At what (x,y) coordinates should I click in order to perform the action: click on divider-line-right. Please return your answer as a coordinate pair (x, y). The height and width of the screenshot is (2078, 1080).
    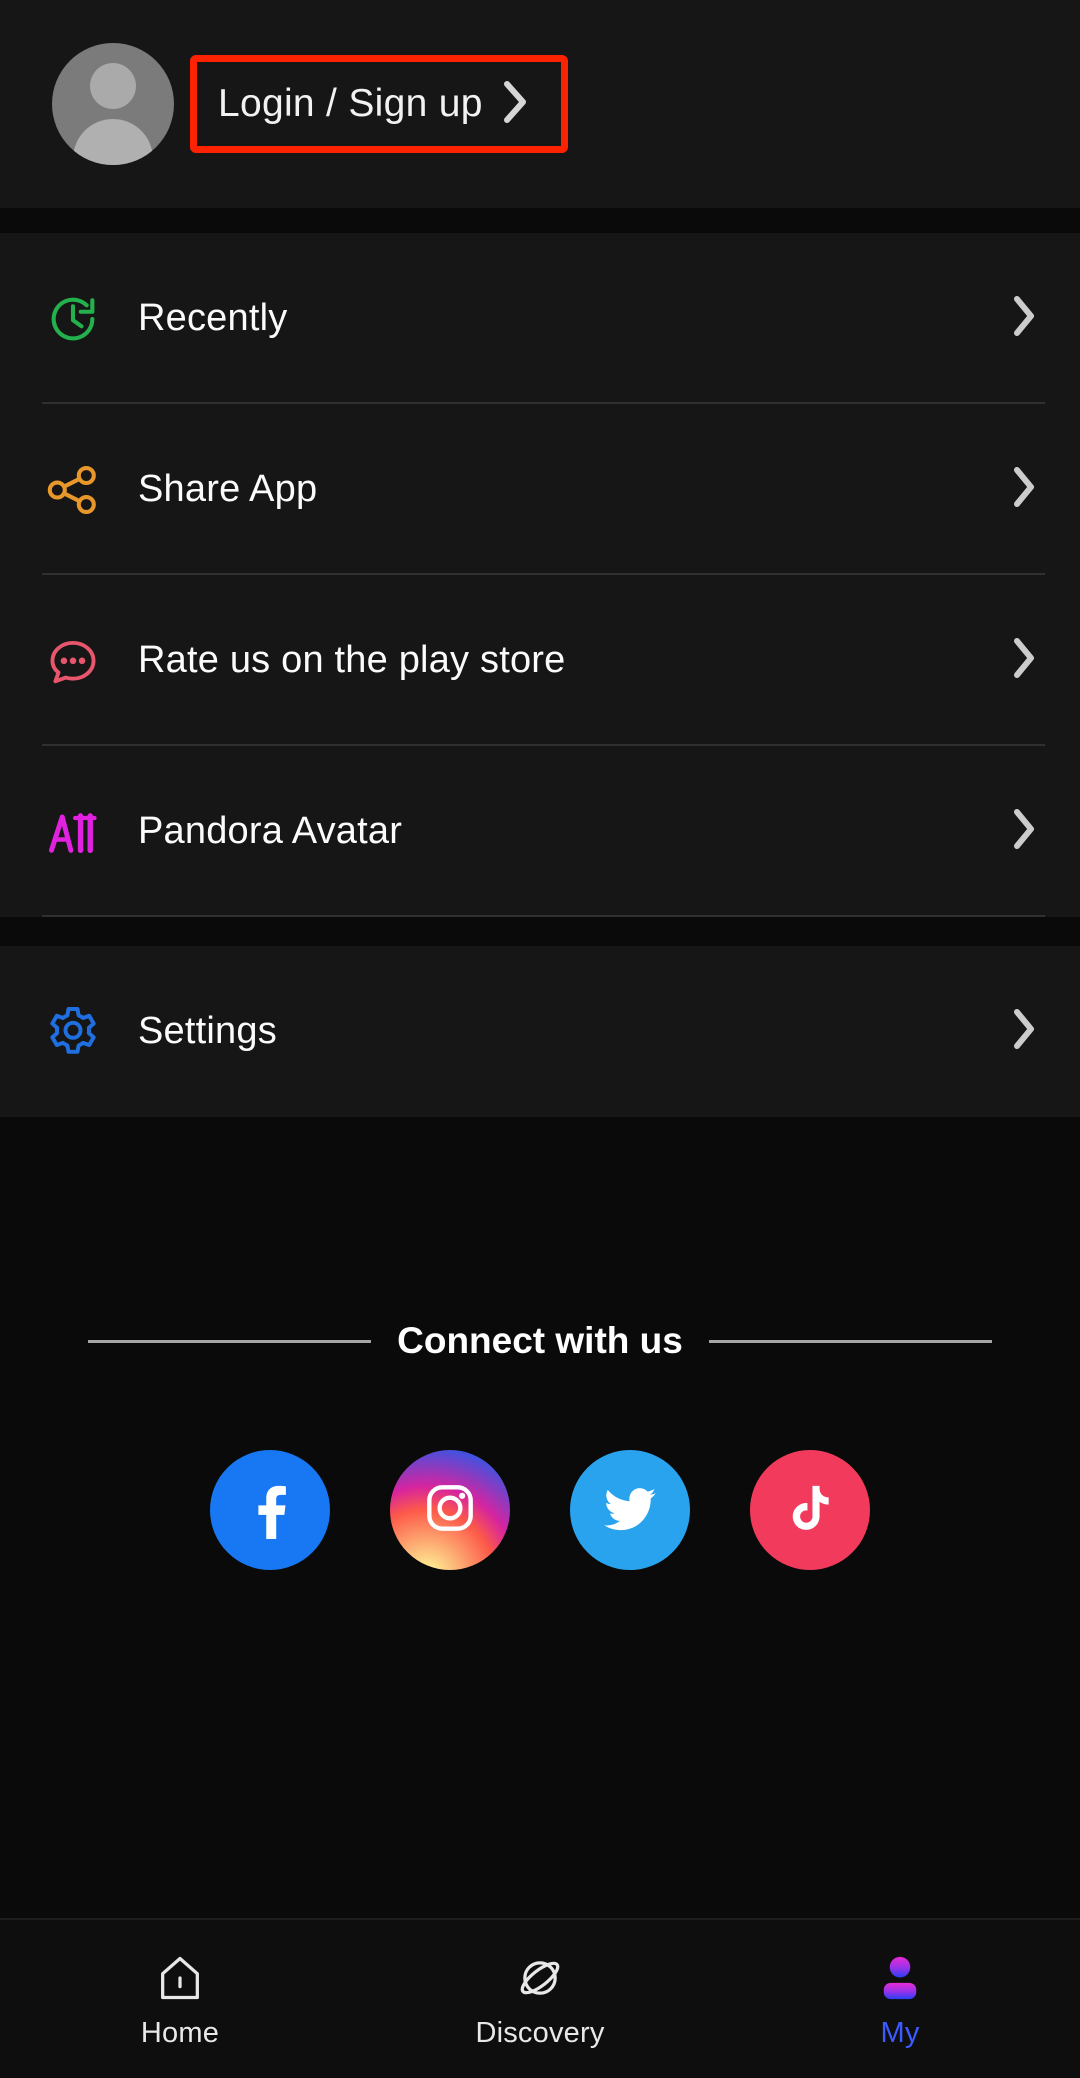
    Looking at the image, I should click on (850, 1341).